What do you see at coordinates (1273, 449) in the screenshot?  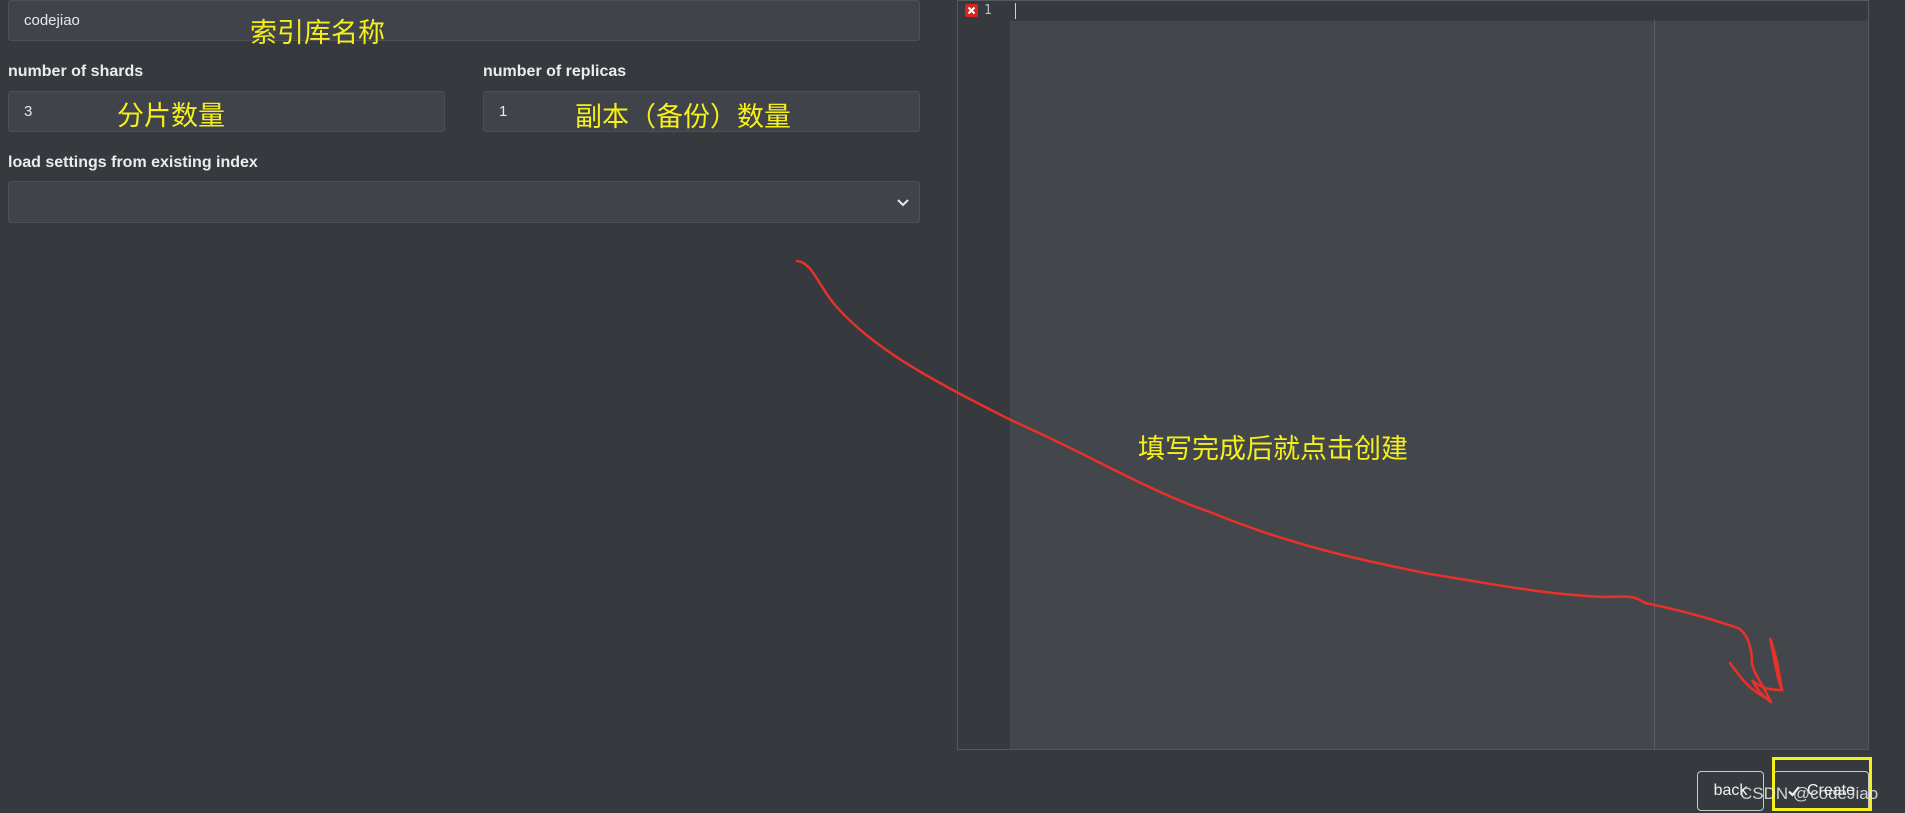 I see `instruction-annotation: 填写完成后就点击创建` at bounding box center [1273, 449].